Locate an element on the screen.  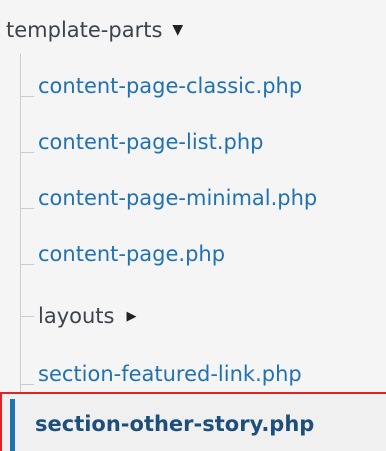
folder-layouts: layouts ▶ is located at coordinates (78, 316).